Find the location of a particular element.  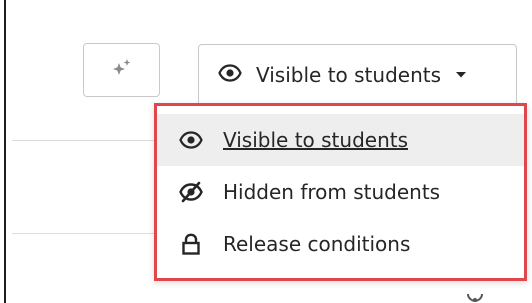

caret-down-icon is located at coordinates (461, 75).